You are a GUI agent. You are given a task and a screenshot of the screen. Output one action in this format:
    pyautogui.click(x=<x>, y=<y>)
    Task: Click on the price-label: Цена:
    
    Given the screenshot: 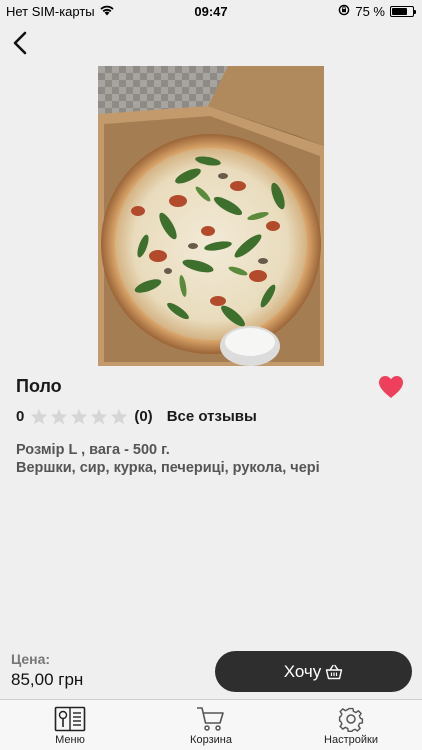 What is the action you would take?
    pyautogui.click(x=31, y=659)
    